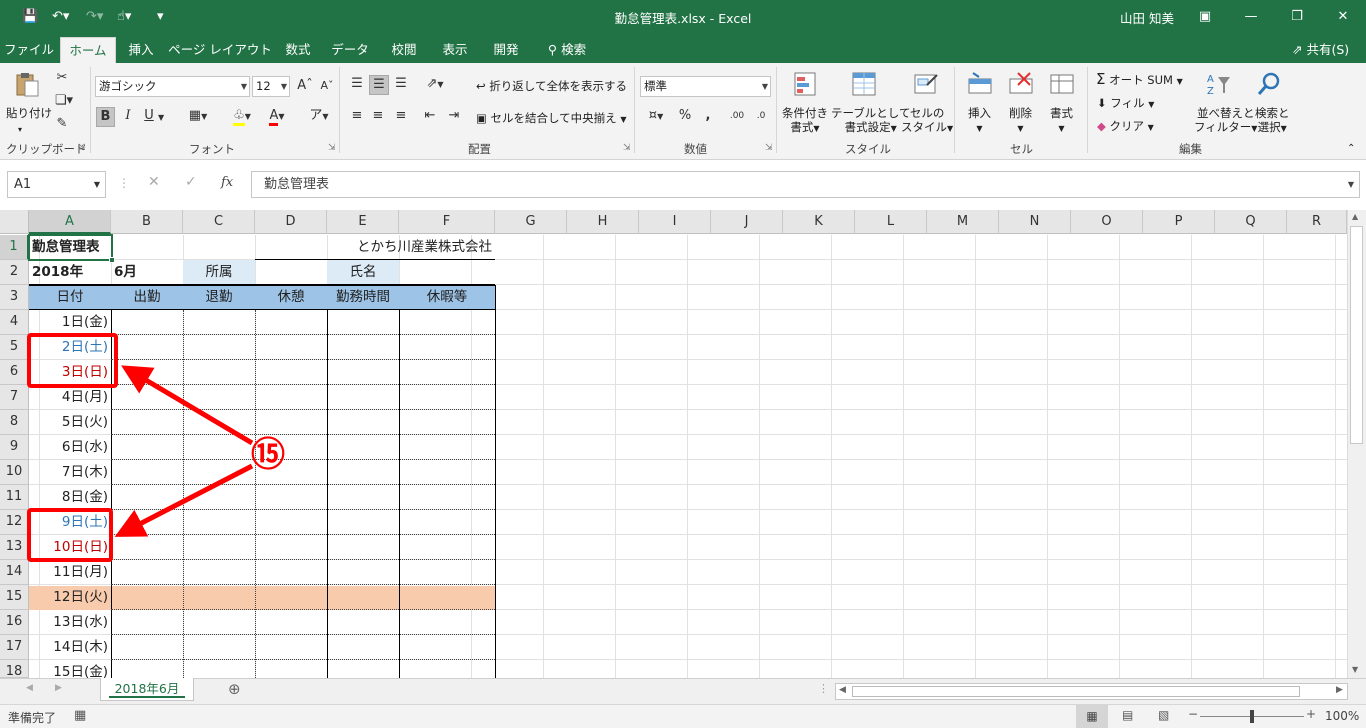  Describe the element at coordinates (29, 688) in the screenshot. I see `prev-sheet-icon: ◀` at that location.